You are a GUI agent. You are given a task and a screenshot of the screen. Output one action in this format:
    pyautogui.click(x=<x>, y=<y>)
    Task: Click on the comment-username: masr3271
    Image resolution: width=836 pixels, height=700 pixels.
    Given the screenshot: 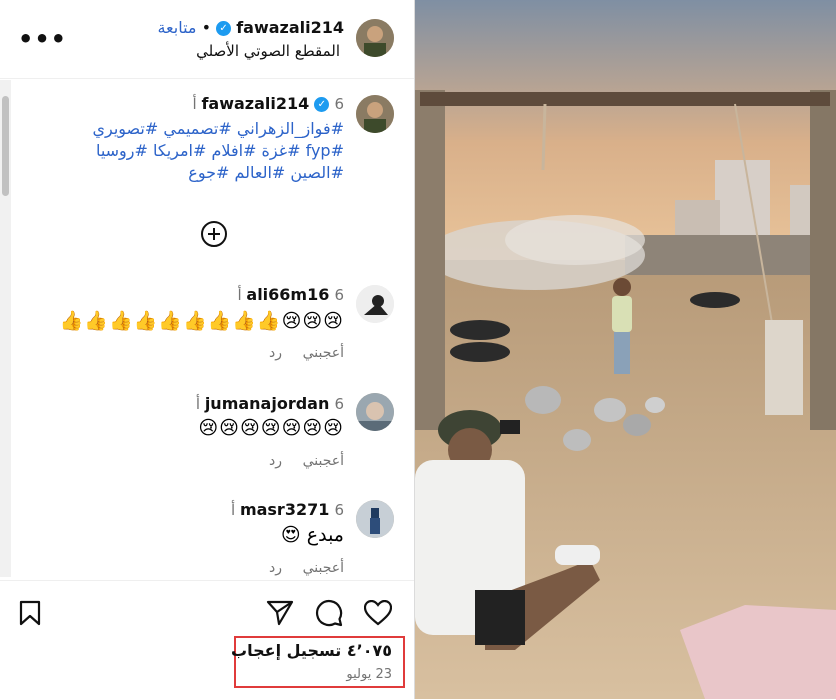 What is the action you would take?
    pyautogui.click(x=284, y=509)
    